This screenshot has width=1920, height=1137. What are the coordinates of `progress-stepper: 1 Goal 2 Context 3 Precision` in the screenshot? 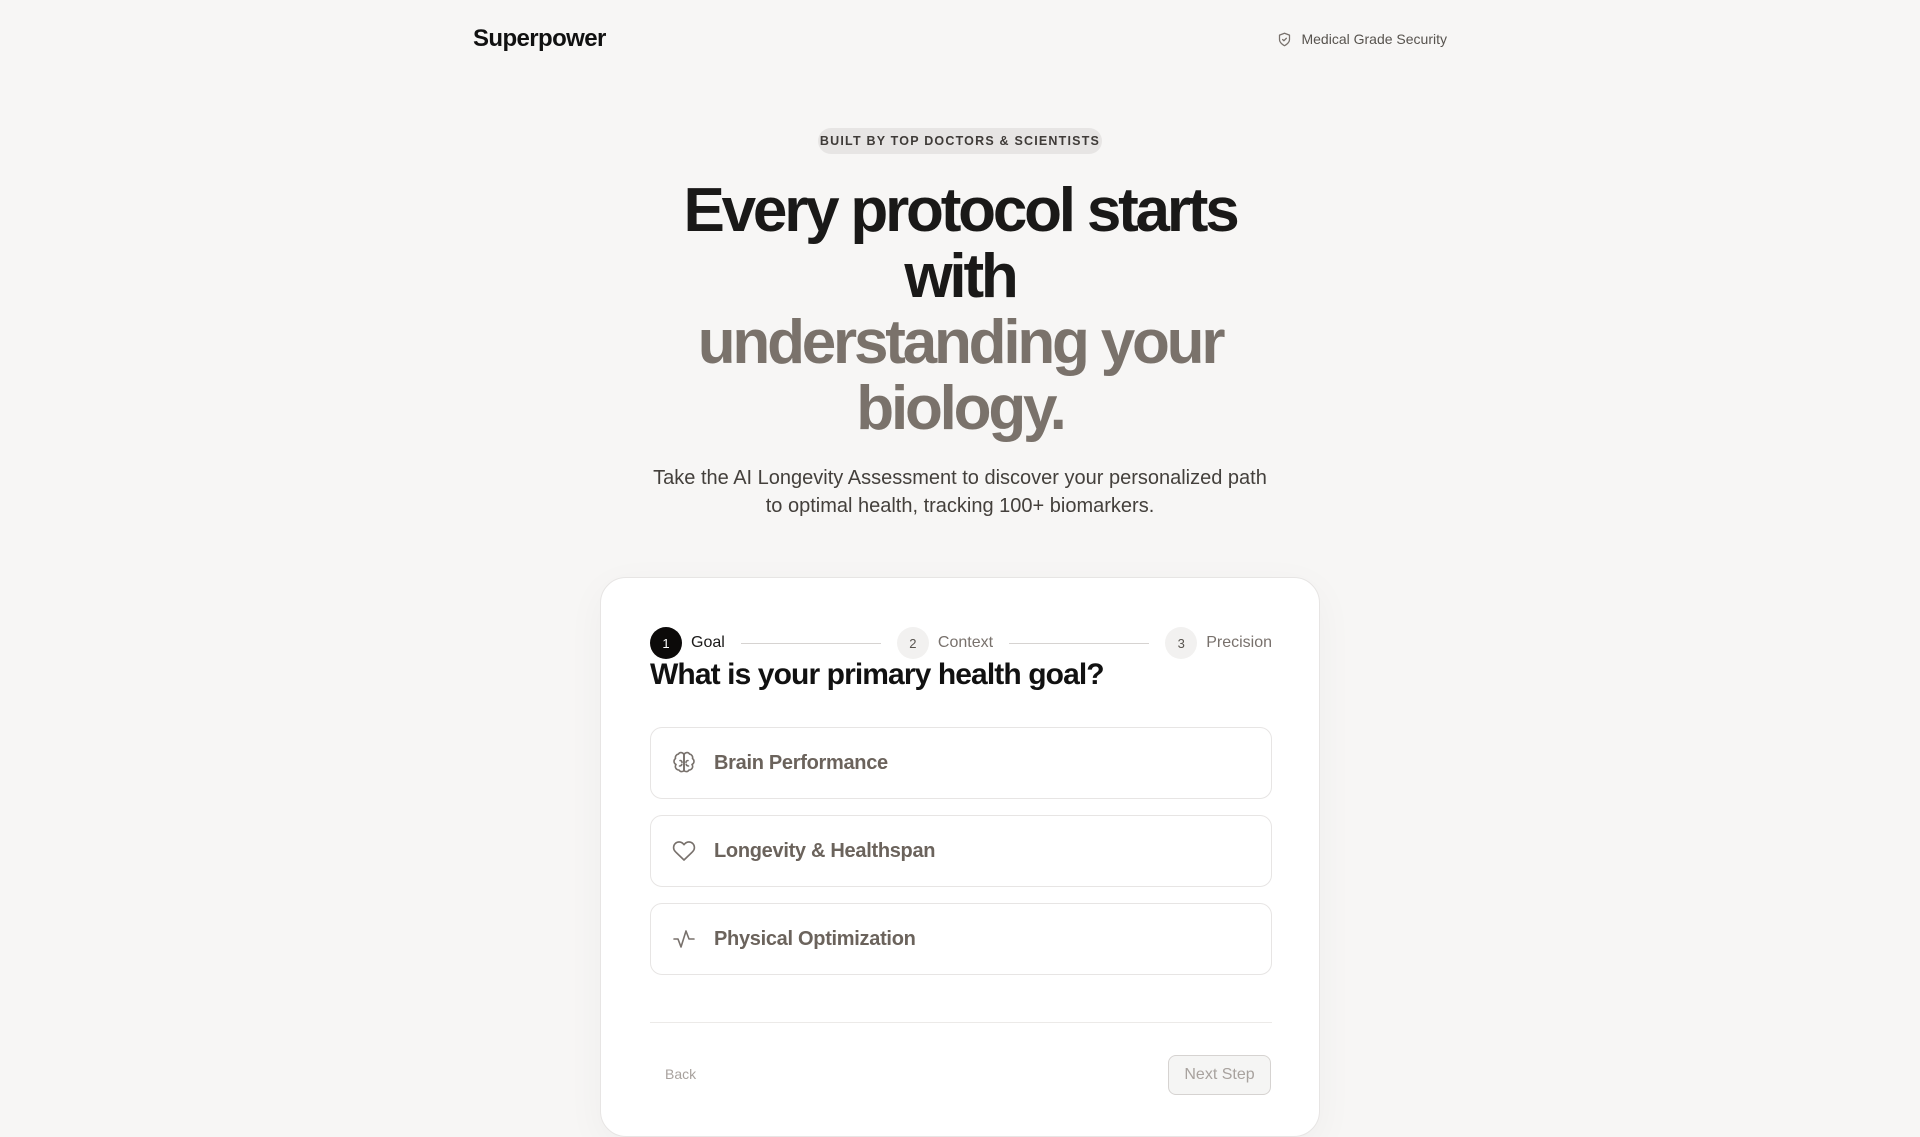 It's located at (961, 643).